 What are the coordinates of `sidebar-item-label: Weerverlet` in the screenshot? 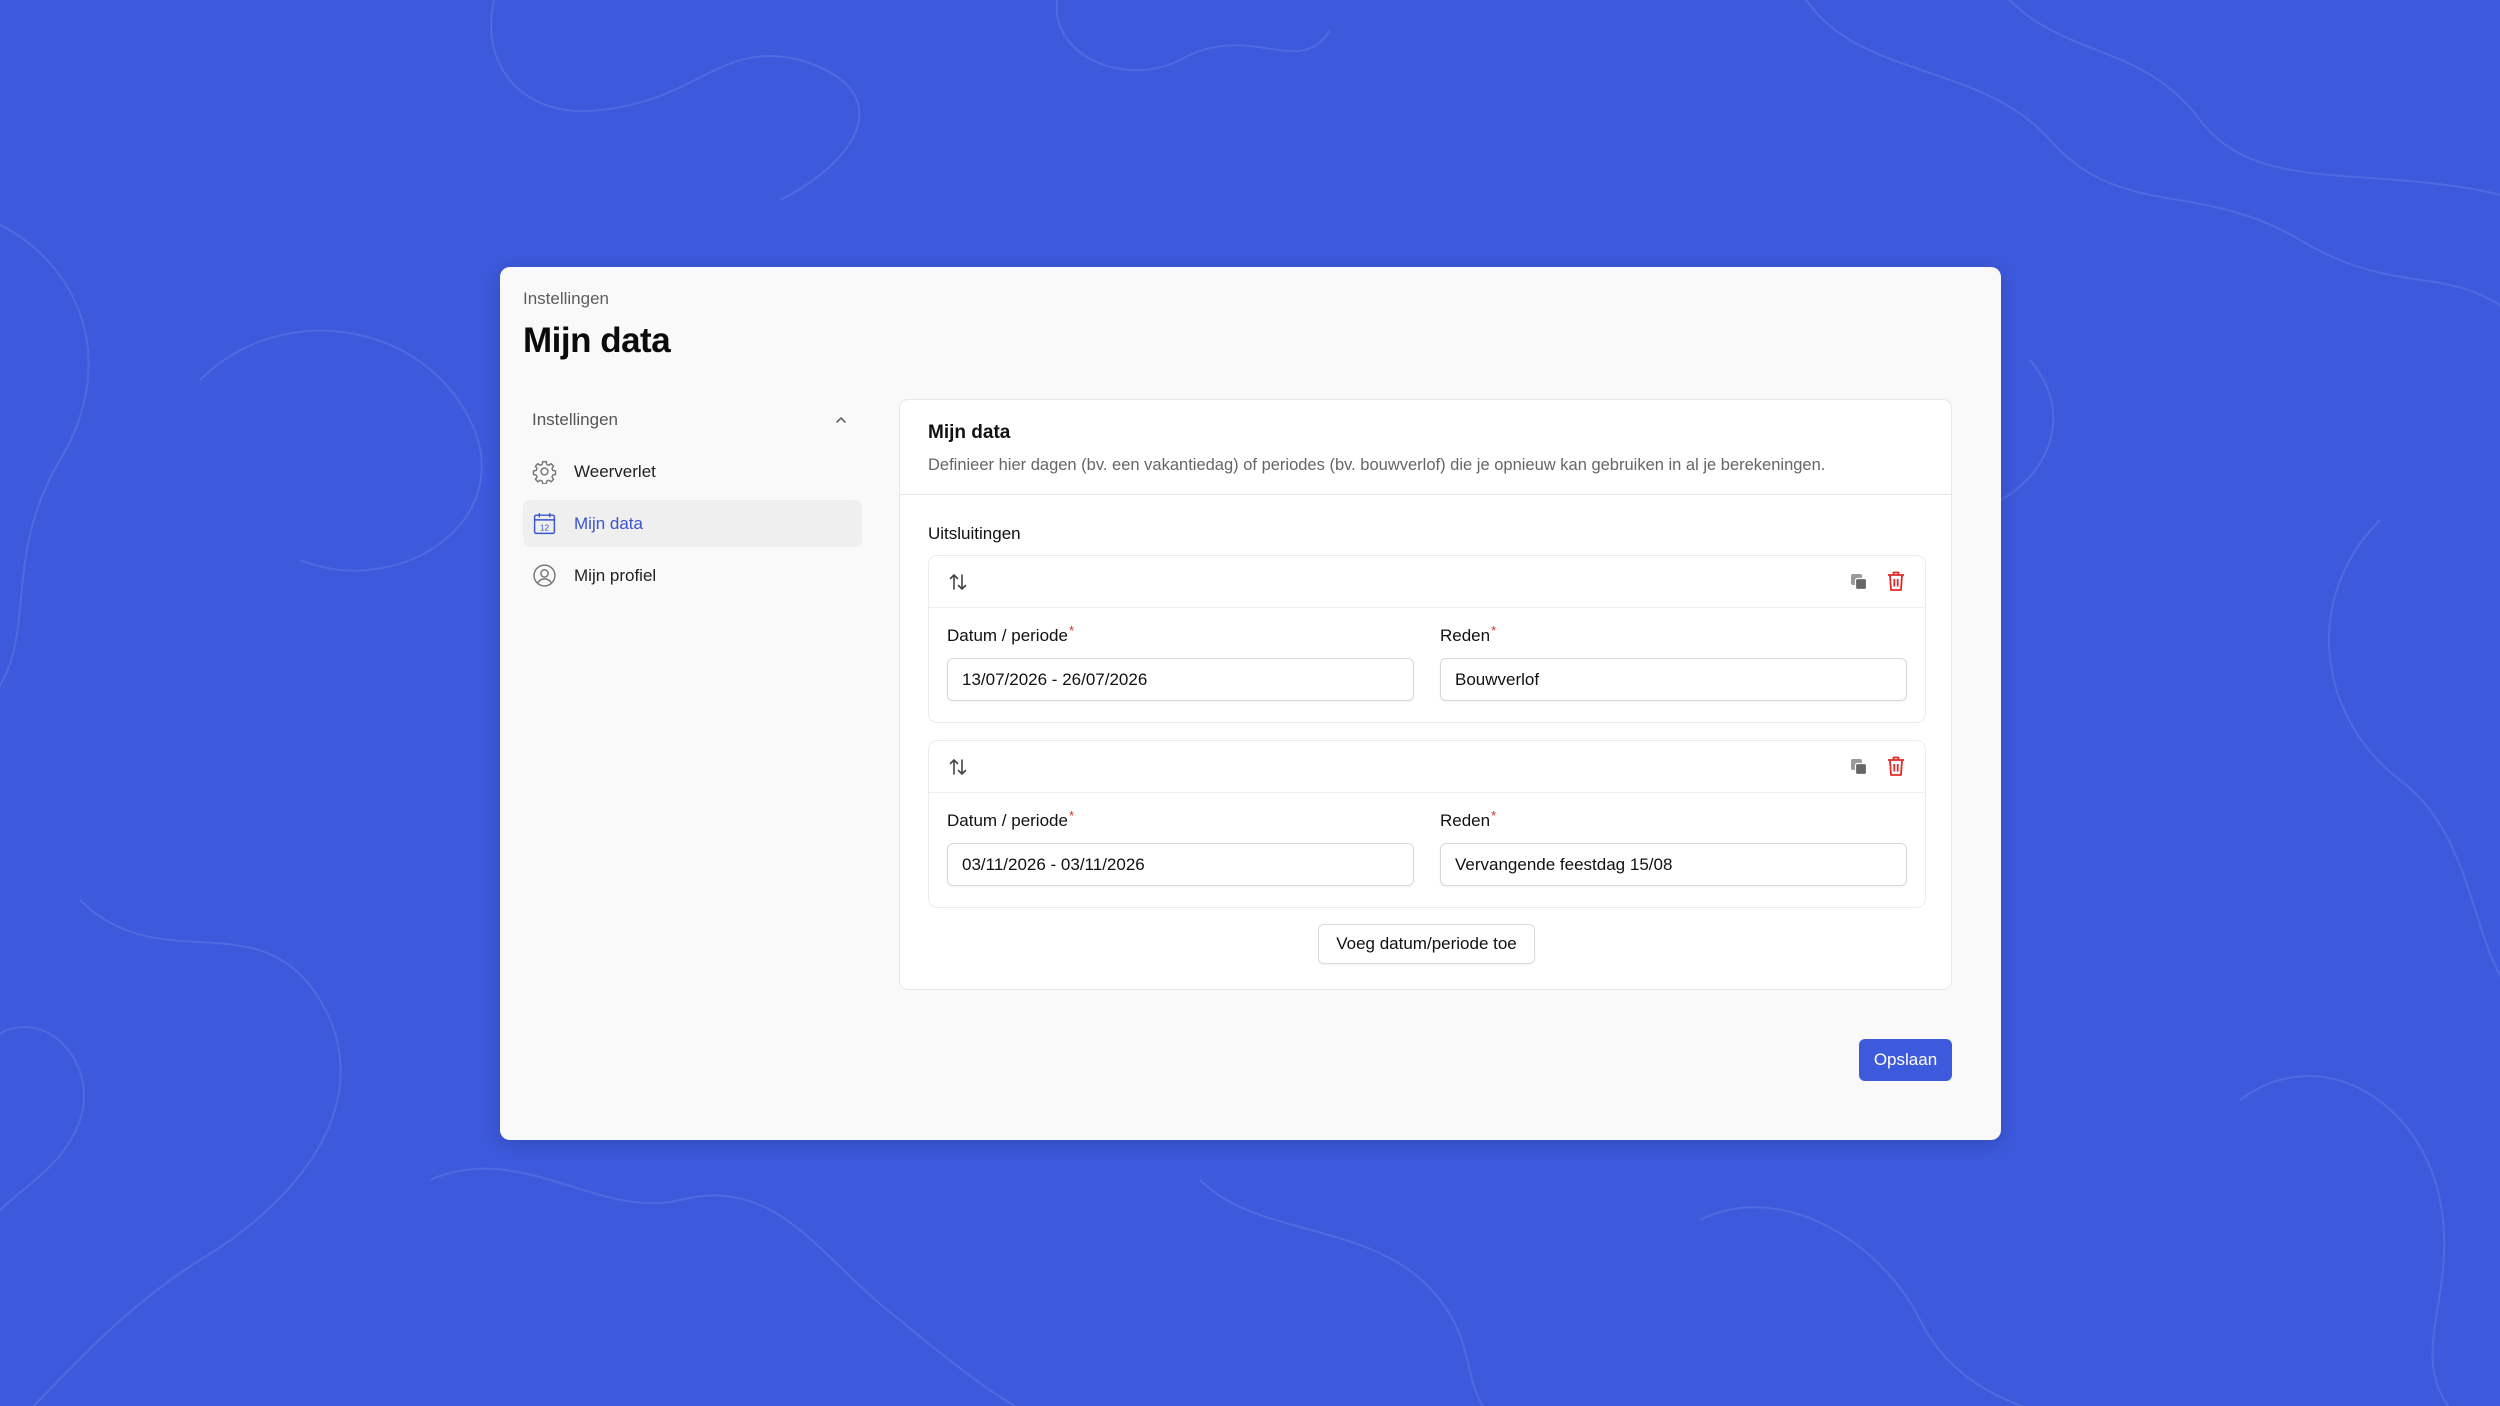 It's located at (615, 471).